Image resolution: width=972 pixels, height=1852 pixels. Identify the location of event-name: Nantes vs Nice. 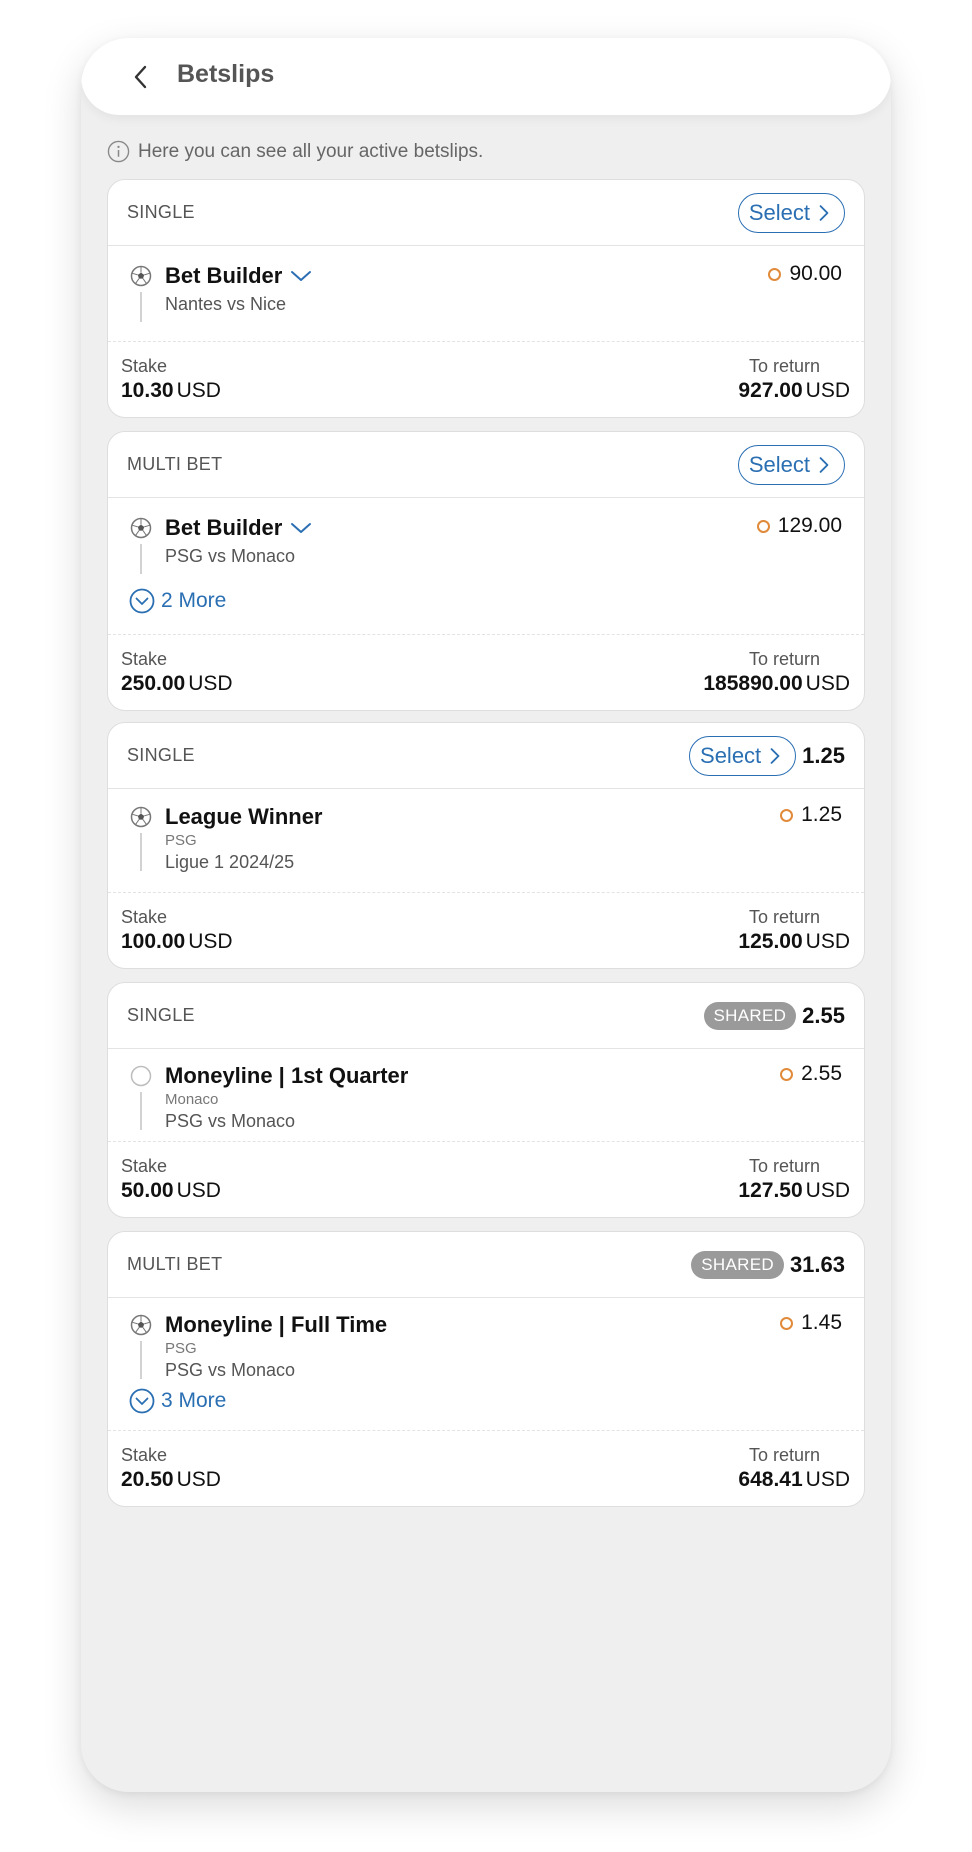
(226, 304).